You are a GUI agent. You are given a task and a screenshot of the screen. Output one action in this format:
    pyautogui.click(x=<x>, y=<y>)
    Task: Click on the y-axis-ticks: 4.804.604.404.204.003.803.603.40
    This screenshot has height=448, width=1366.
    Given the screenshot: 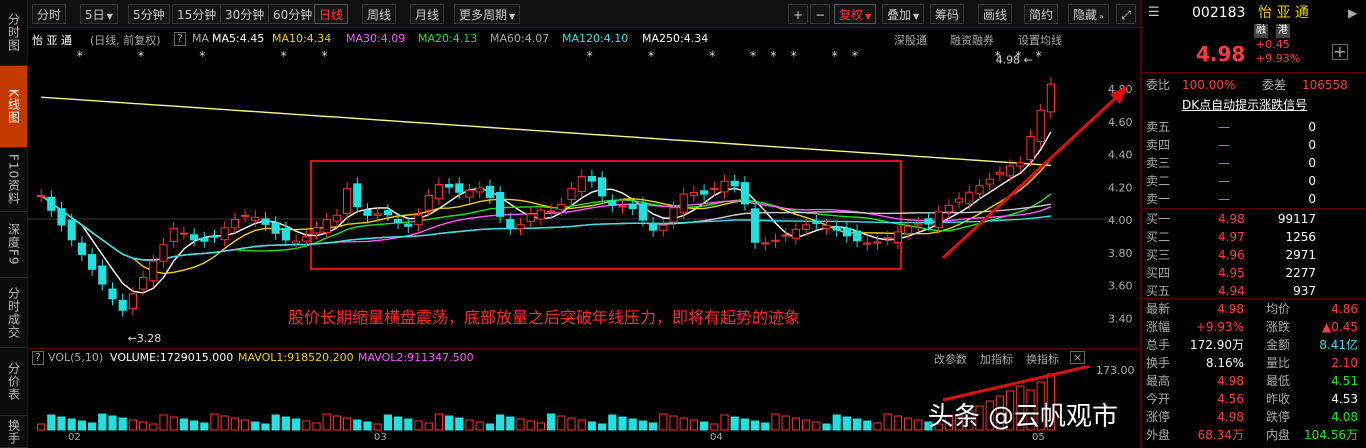 What is the action you would take?
    pyautogui.click(x=1120, y=204)
    